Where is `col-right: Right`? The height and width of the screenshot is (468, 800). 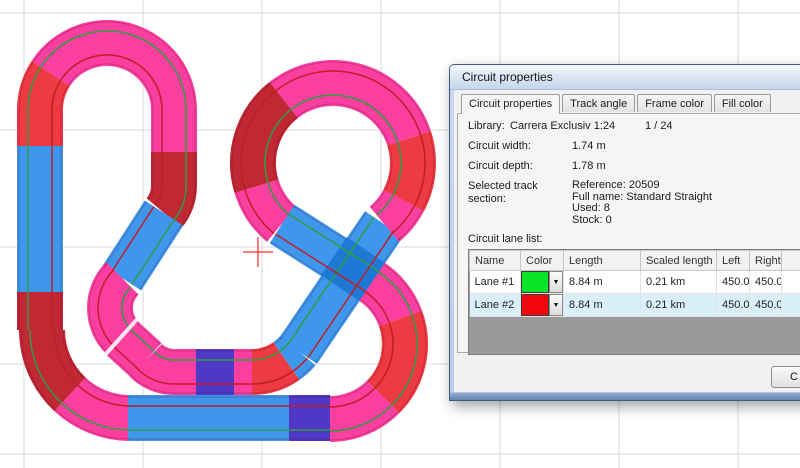 col-right: Right is located at coordinates (765, 260).